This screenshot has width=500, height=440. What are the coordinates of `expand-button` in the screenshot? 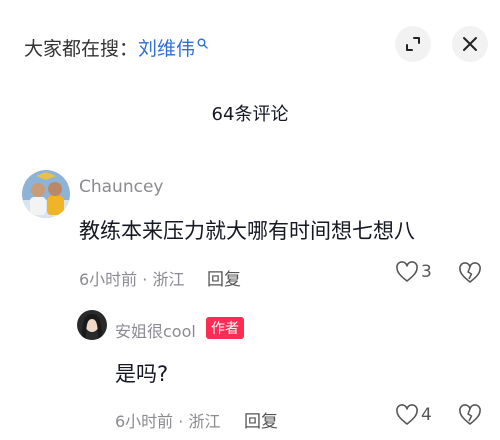 It's located at (413, 44).